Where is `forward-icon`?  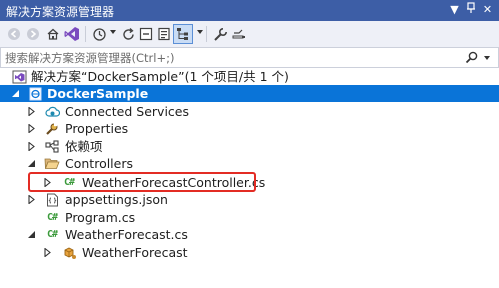 forward-icon is located at coordinates (33, 34).